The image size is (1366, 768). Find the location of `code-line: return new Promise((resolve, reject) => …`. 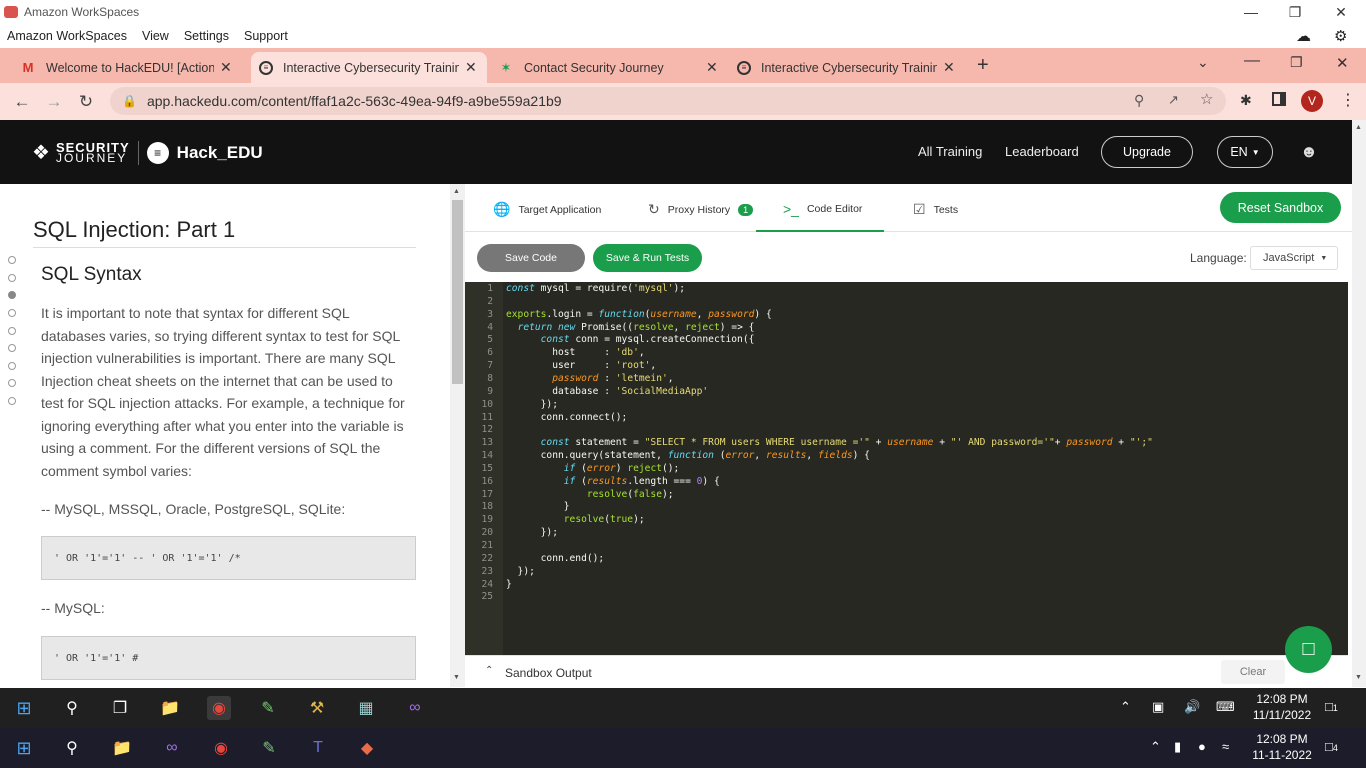

code-line: return new Promise((resolve, reject) => … is located at coordinates (630, 327).